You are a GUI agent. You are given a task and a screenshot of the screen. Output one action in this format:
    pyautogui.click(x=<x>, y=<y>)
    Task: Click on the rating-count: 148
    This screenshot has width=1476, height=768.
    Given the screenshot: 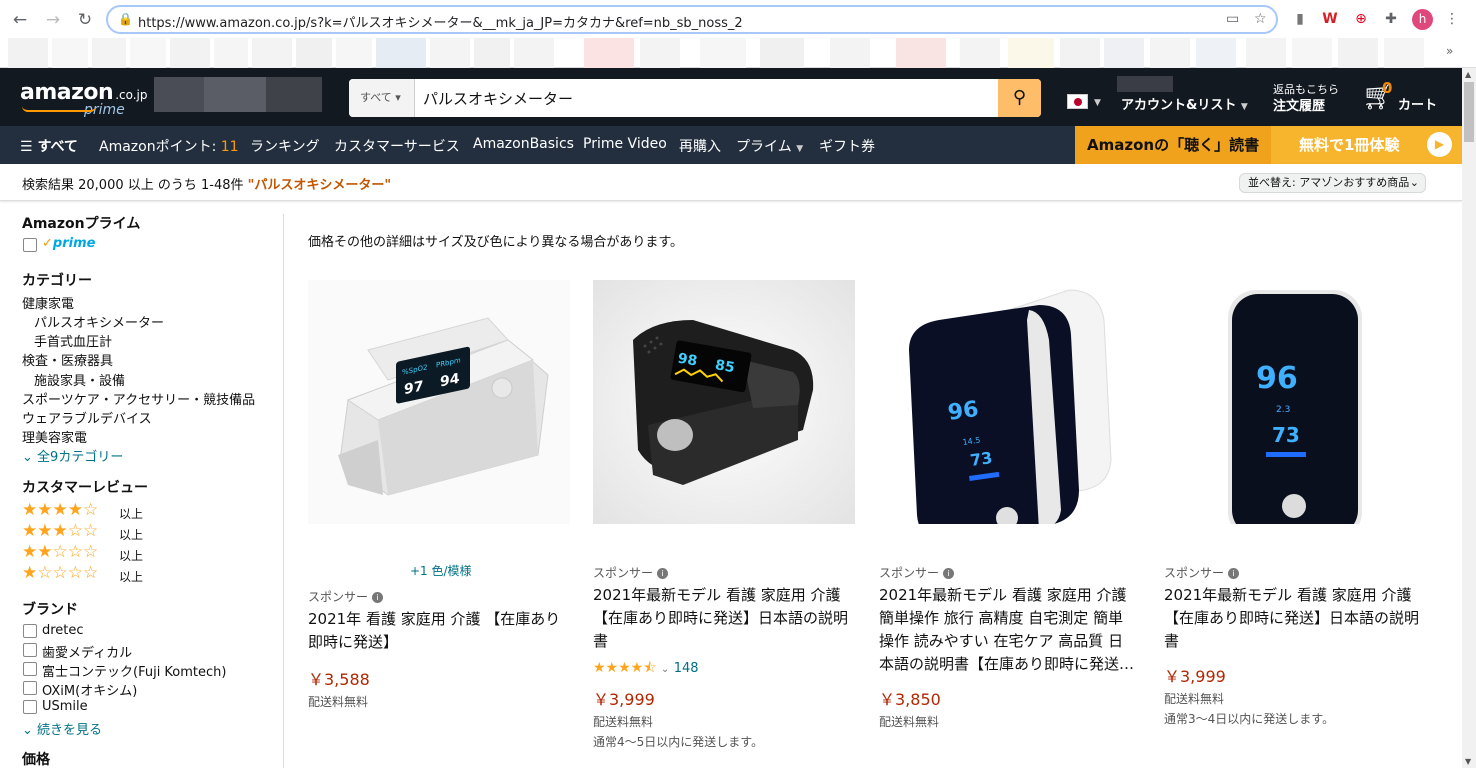 What is the action you would take?
    pyautogui.click(x=686, y=668)
    